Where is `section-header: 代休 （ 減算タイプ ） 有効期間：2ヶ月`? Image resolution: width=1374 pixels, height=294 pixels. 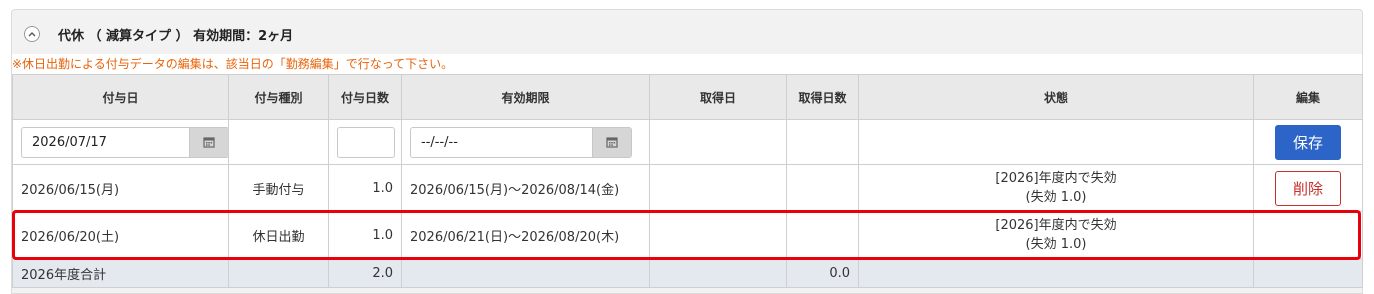 section-header: 代休 （ 減算タイプ ） 有効期間：2ヶ月 is located at coordinates (158, 34).